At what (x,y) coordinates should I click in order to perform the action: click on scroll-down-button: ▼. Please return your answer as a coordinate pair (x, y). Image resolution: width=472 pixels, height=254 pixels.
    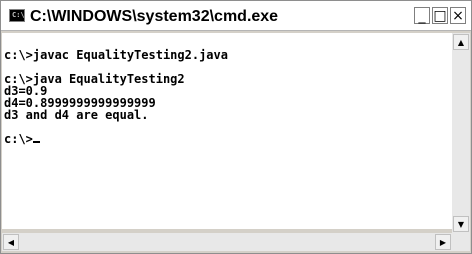
    Looking at the image, I should click on (461, 224).